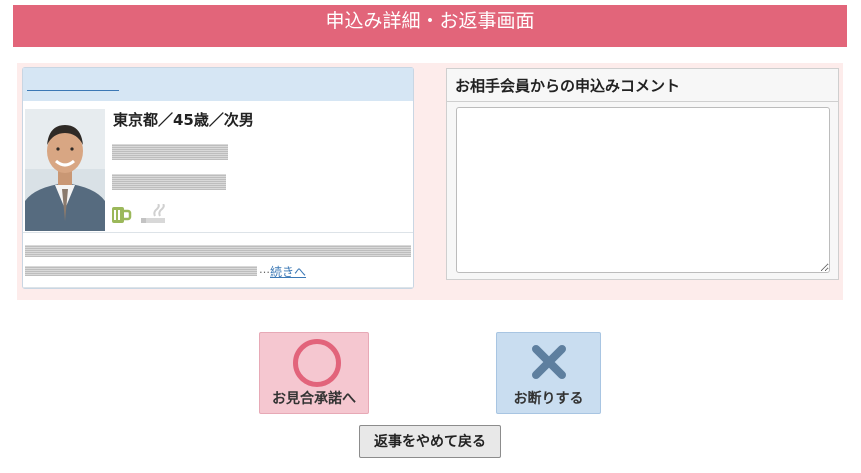 This screenshot has height=473, width=861. Describe the element at coordinates (218, 232) in the screenshot. I see `card-divider` at that location.